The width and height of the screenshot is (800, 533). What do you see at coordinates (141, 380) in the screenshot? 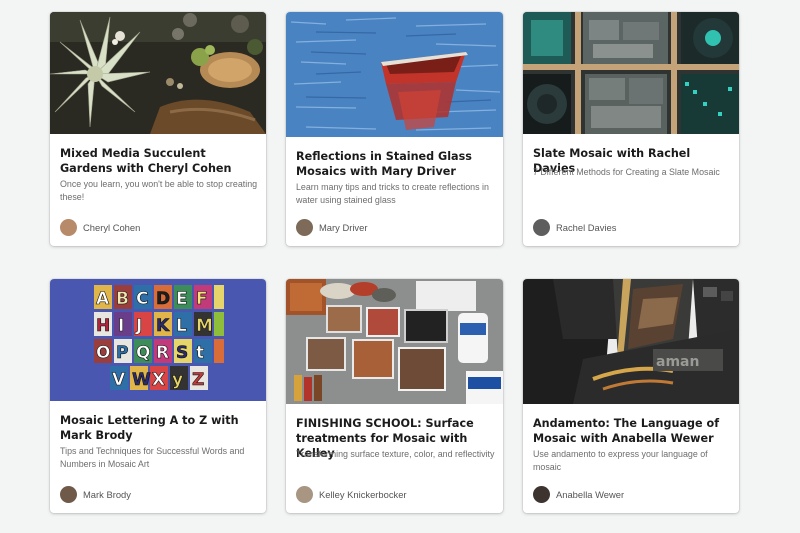
I see `svg-text: W` at bounding box center [141, 380].